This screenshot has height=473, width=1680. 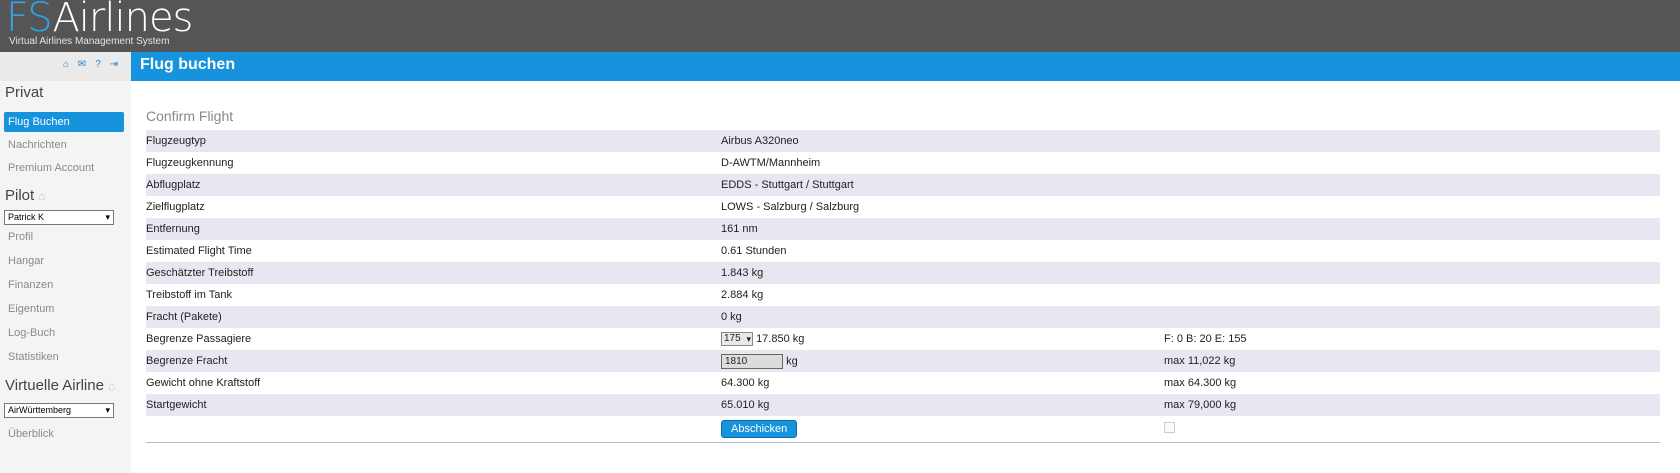 What do you see at coordinates (99, 20) in the screenshot?
I see `fsairlines-logo: FSAirlines` at bounding box center [99, 20].